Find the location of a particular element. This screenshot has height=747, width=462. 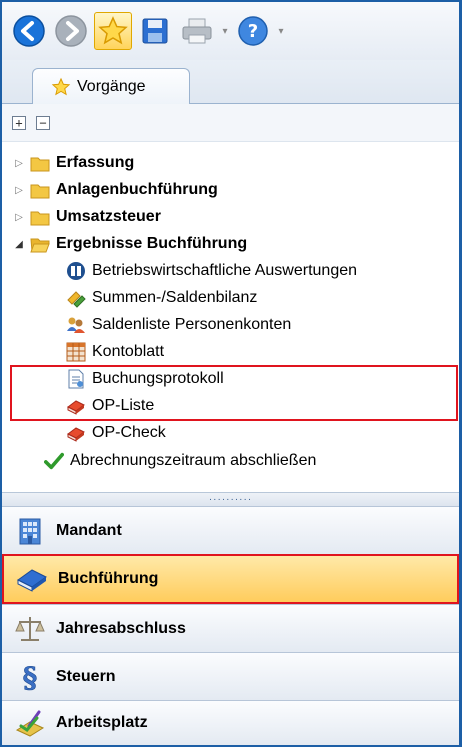

paragraph-icon: § is located at coordinates (30, 677).